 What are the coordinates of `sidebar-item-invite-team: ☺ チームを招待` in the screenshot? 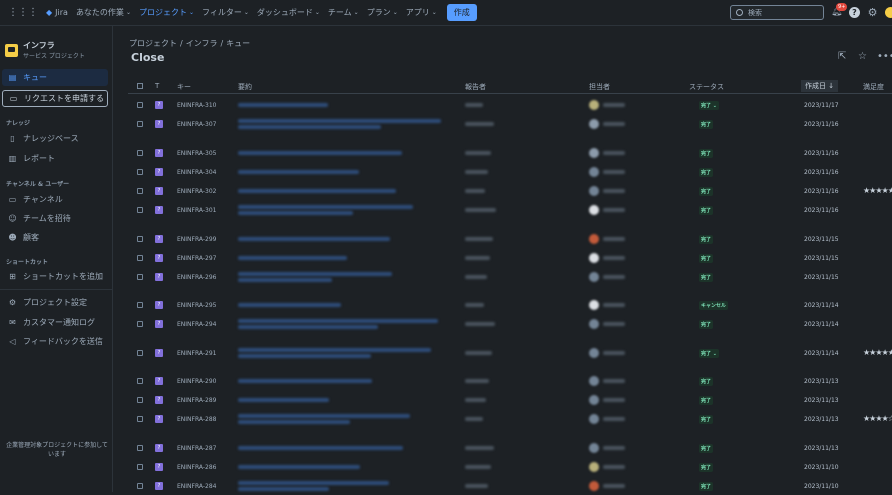 It's located at (55, 218).